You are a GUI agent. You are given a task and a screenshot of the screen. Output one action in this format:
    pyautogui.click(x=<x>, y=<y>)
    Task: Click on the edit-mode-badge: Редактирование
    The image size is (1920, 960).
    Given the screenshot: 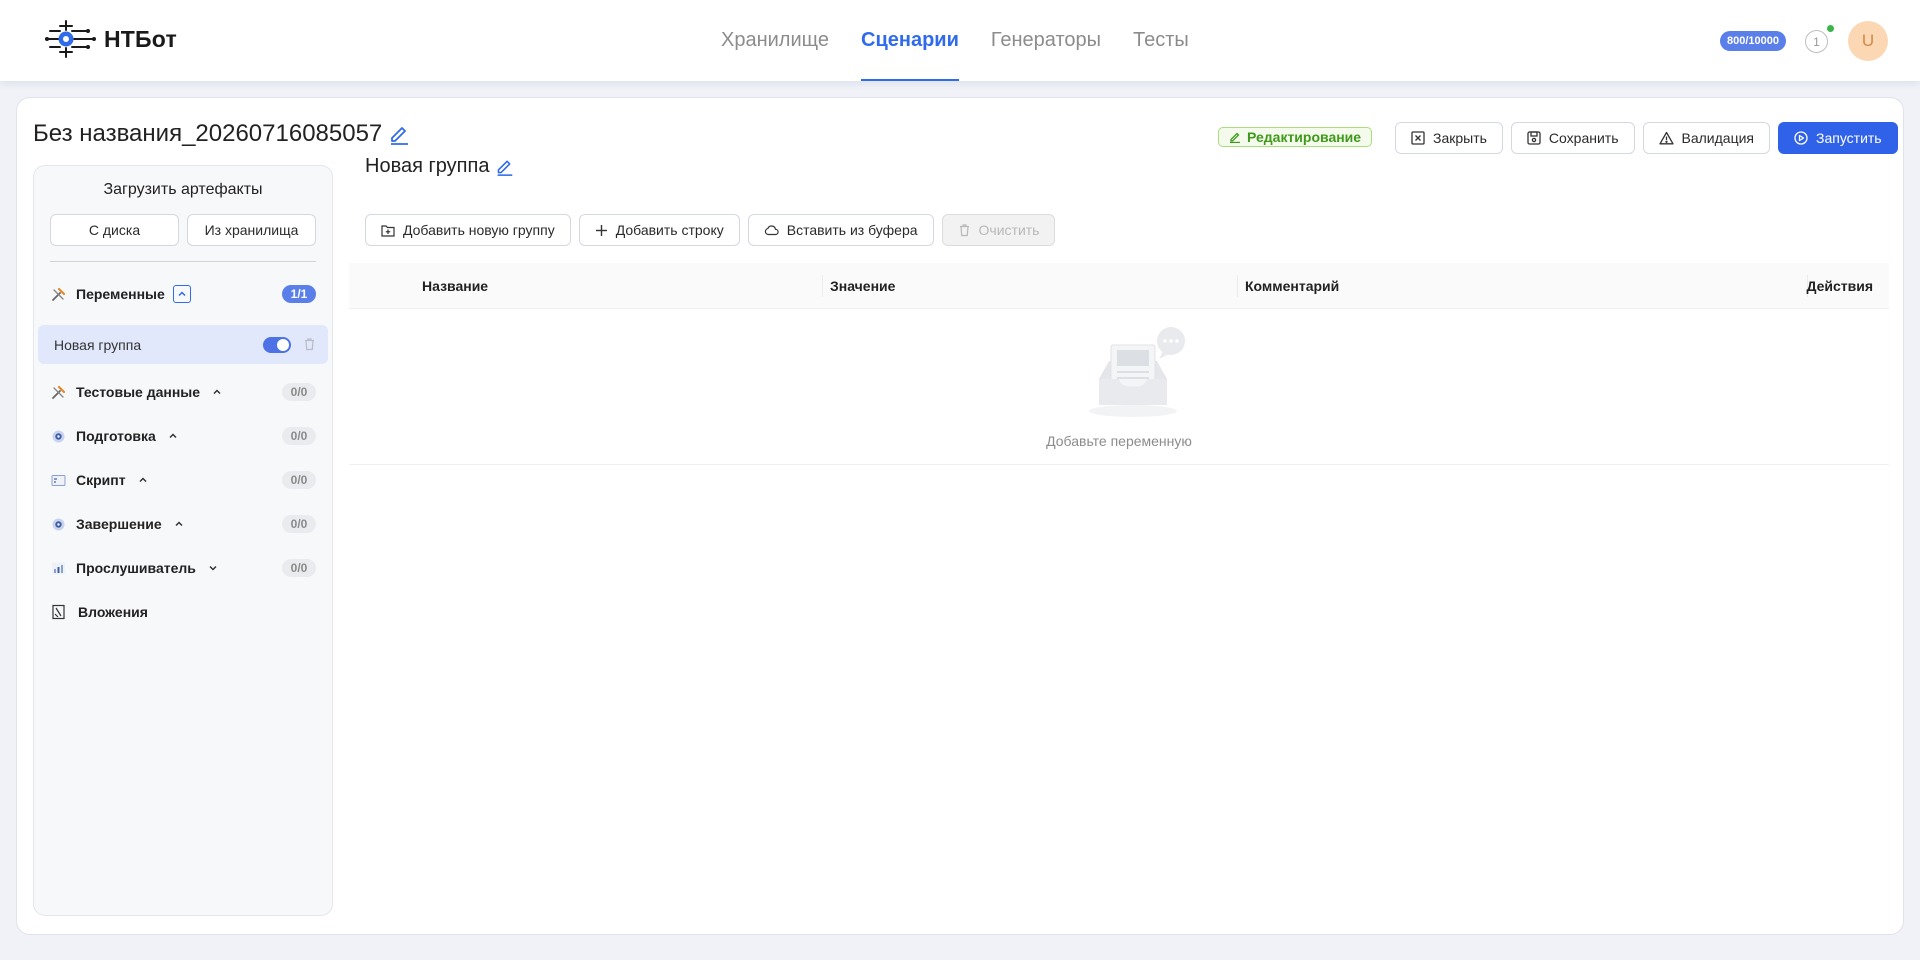 What is the action you would take?
    pyautogui.click(x=1295, y=137)
    